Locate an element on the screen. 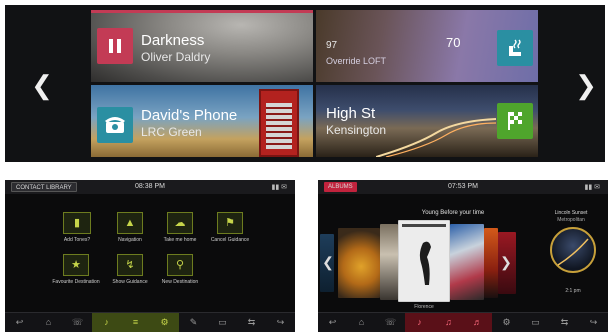 The image size is (612, 336). tile-label: Cancel Guidance is located at coordinates (230, 240).